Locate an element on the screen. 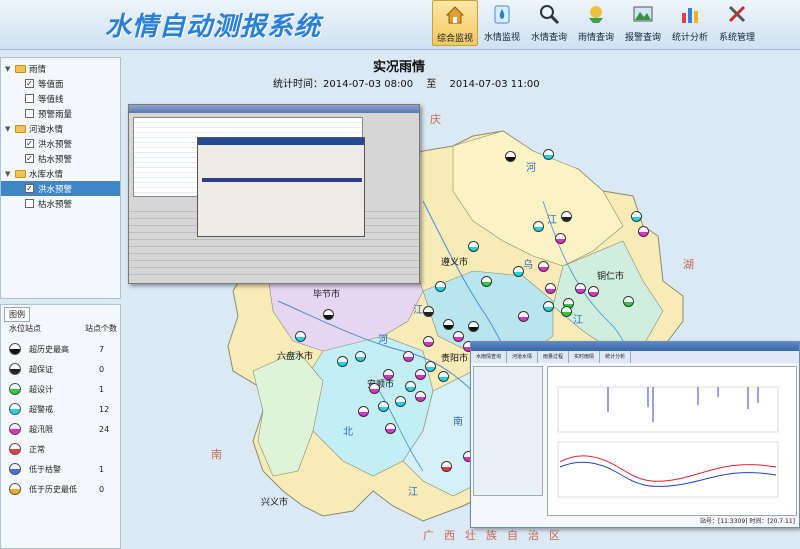 This screenshot has width=800, height=549. nav-item-6: 系统管理 is located at coordinates (737, 23).